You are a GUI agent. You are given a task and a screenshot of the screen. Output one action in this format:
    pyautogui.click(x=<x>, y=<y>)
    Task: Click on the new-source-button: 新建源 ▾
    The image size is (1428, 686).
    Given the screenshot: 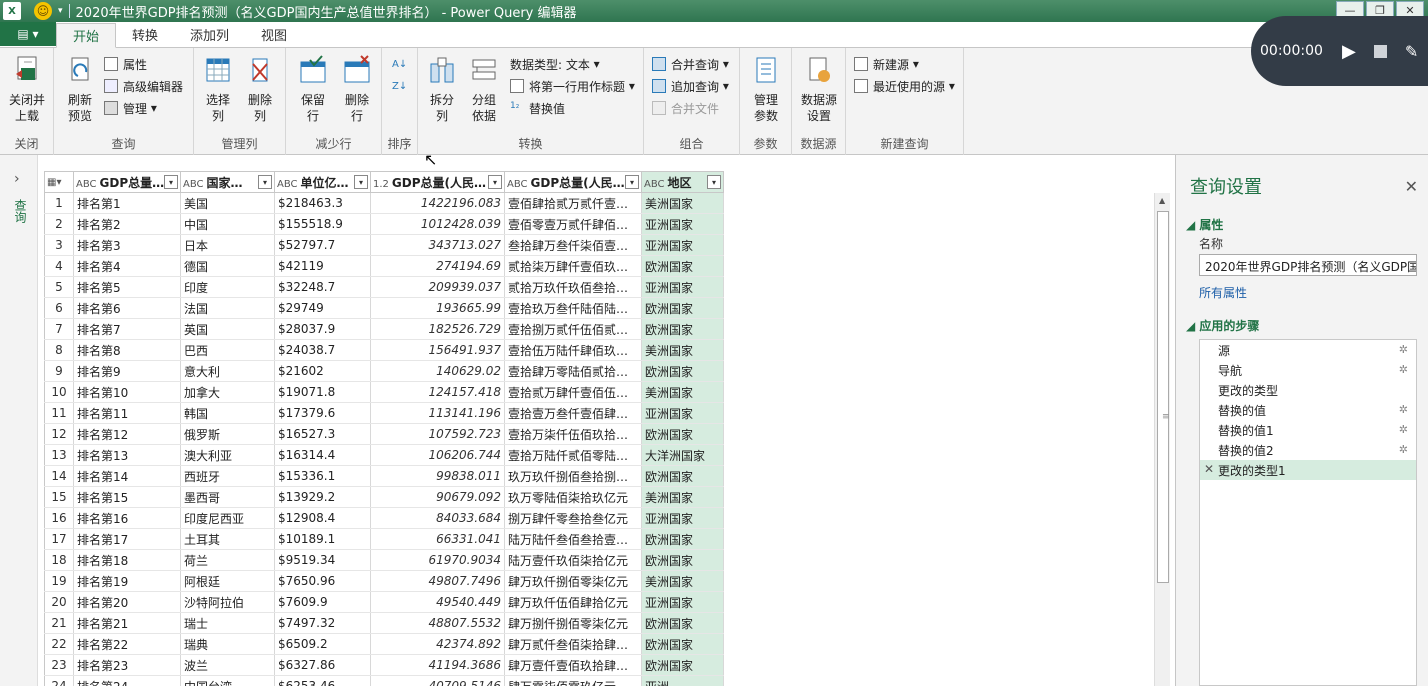 What is the action you would take?
    pyautogui.click(x=886, y=64)
    